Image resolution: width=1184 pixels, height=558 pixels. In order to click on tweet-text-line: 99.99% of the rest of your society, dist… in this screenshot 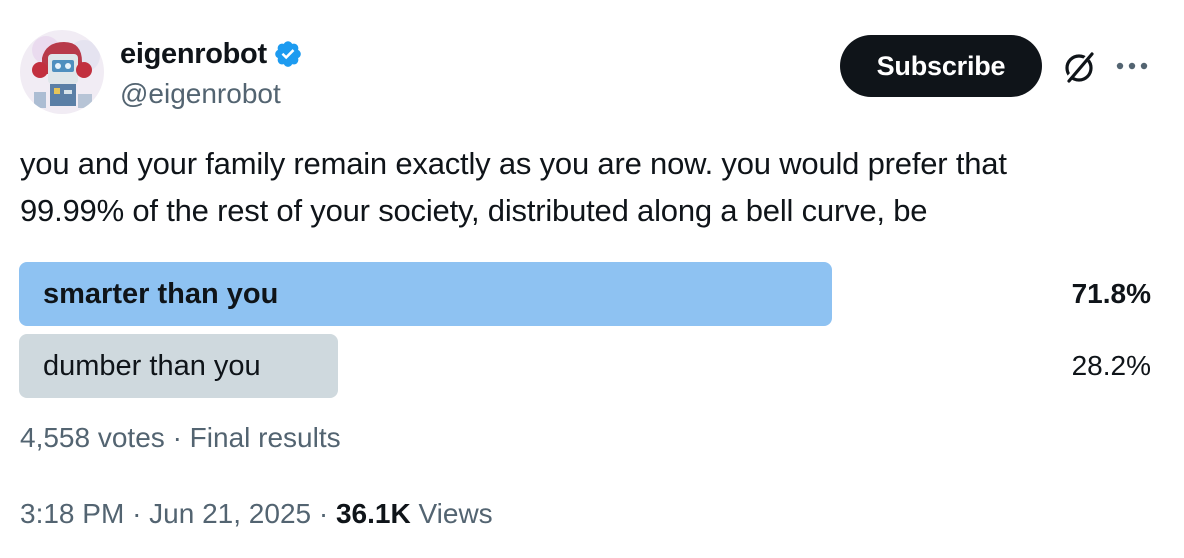, I will do `click(474, 210)`.